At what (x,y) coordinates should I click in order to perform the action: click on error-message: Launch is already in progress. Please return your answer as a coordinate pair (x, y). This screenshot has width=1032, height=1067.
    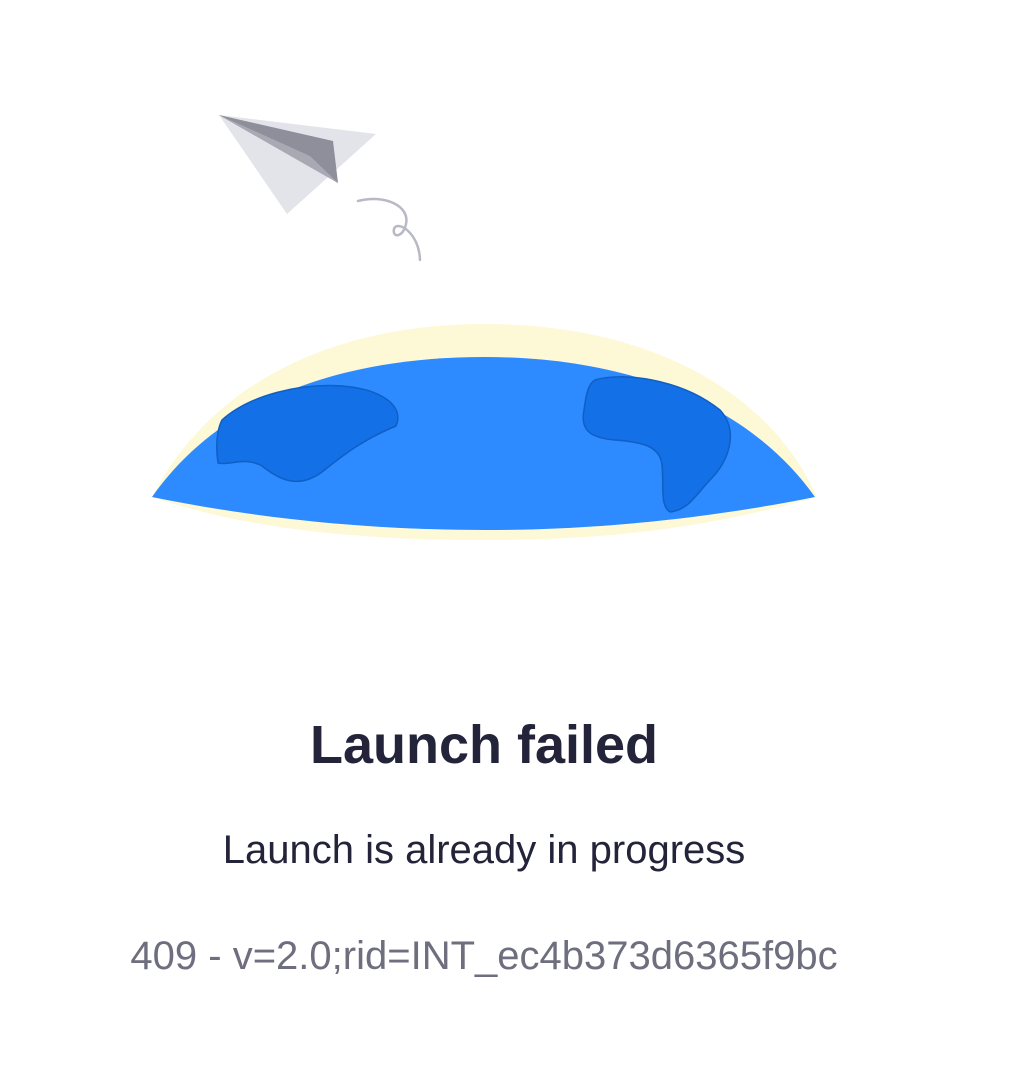
    Looking at the image, I should click on (484, 850).